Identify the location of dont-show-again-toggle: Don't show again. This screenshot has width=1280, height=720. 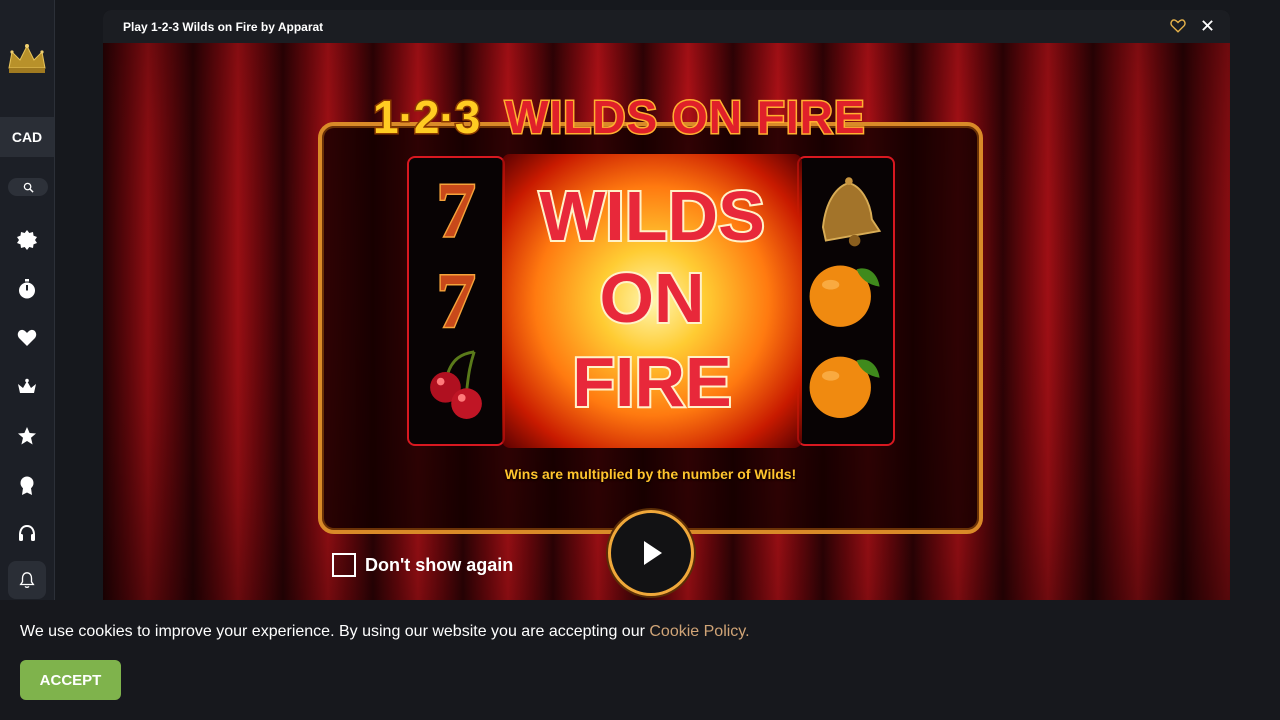
(422, 565).